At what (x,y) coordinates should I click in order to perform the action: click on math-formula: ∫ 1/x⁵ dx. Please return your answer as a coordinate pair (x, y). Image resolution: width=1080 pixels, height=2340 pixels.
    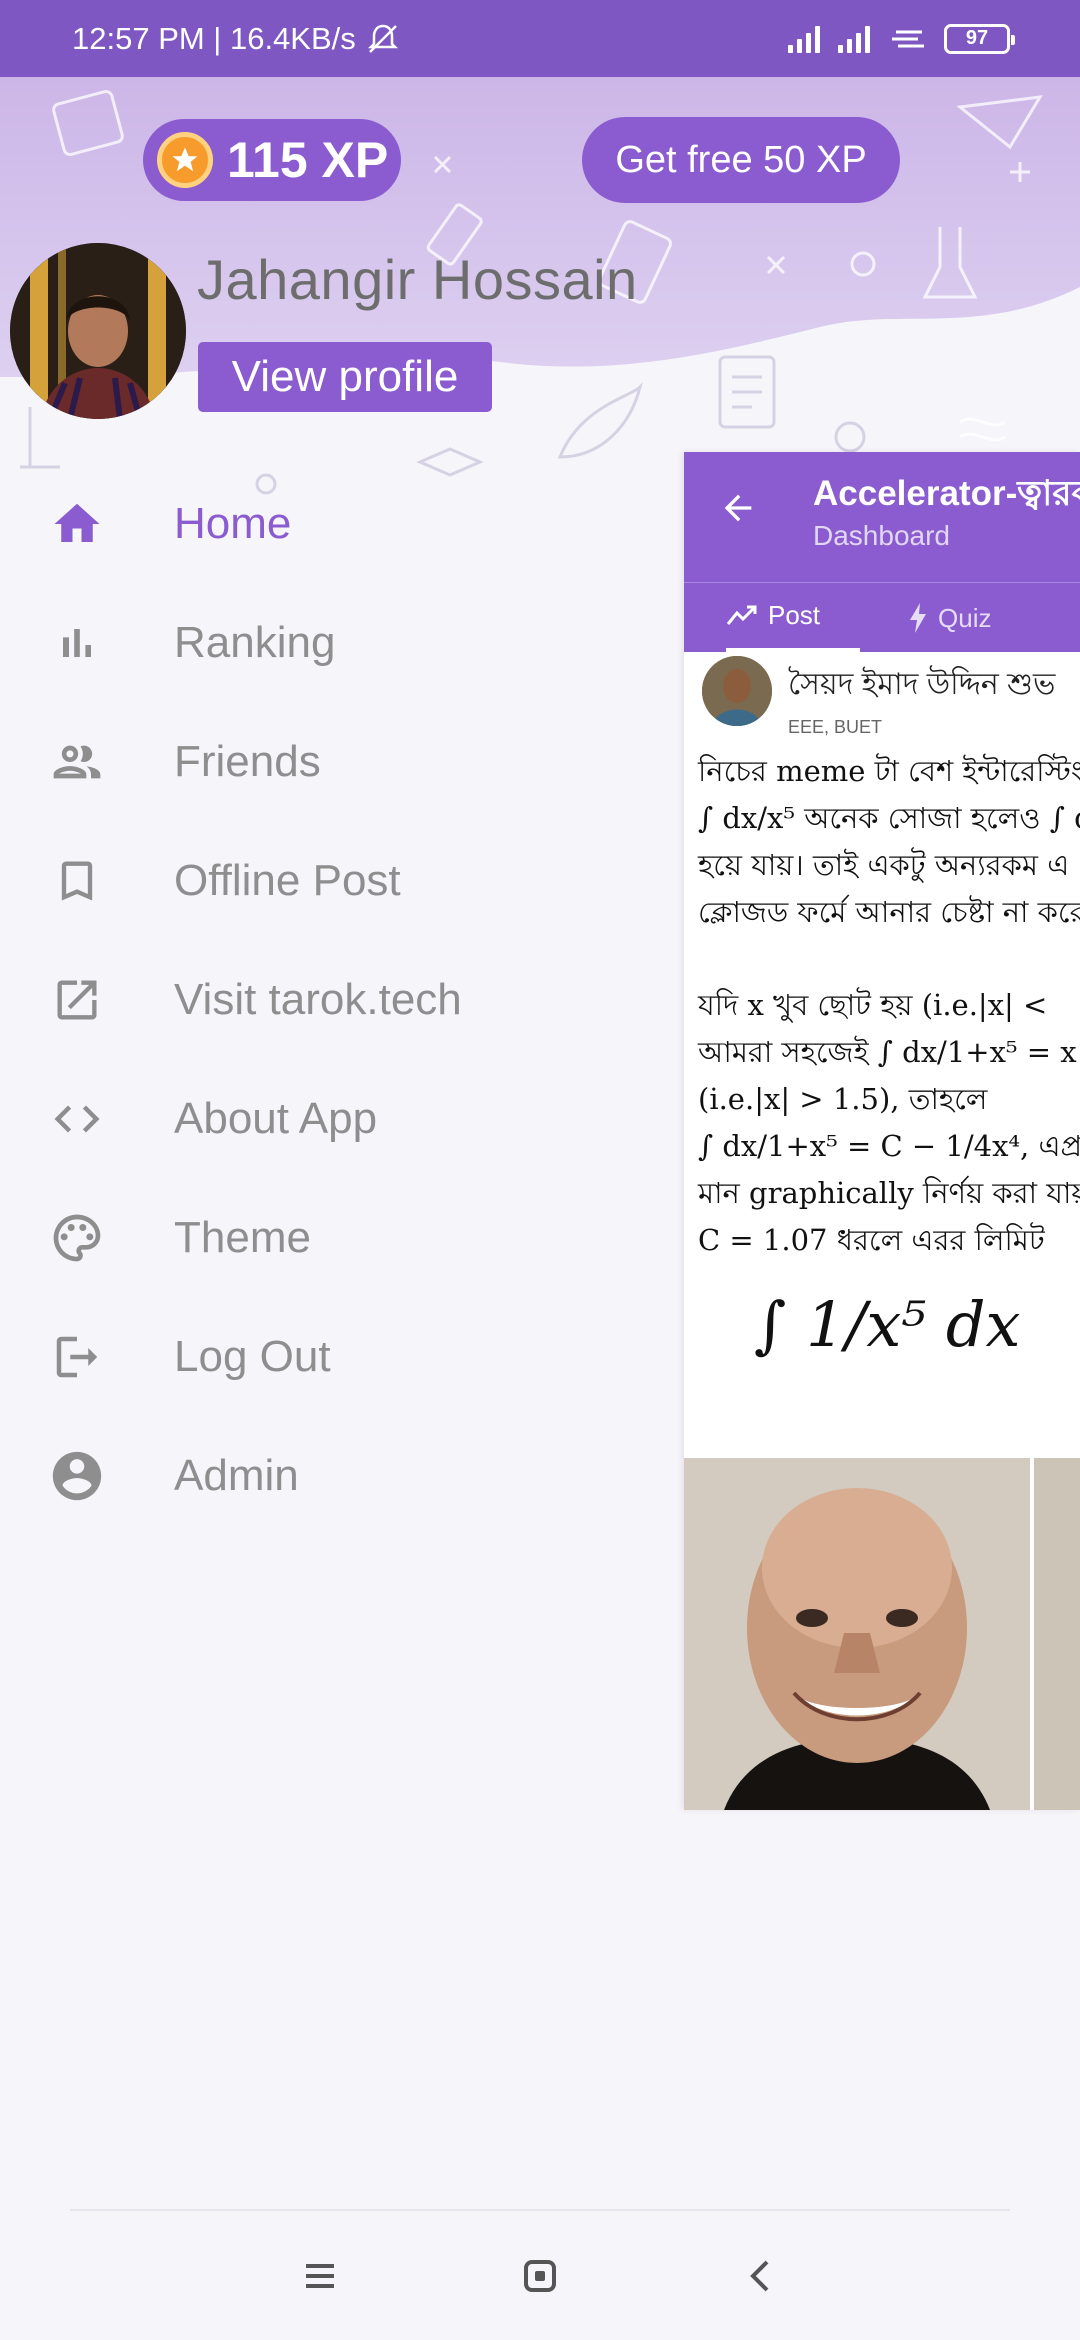
    Looking at the image, I should click on (887, 1324).